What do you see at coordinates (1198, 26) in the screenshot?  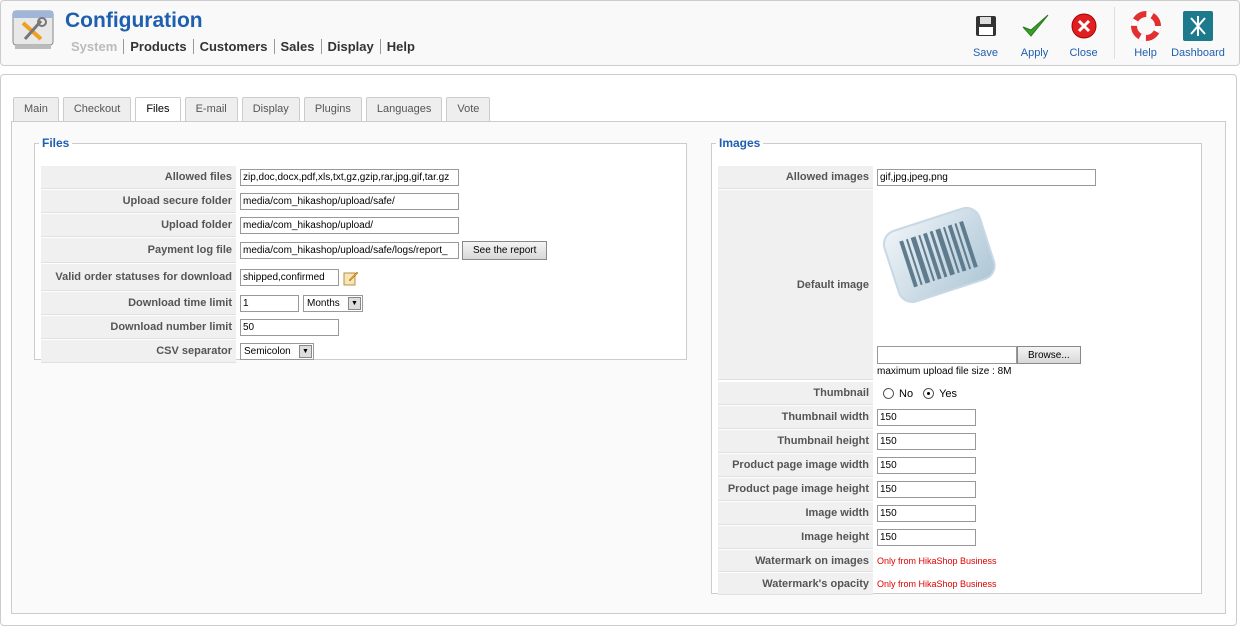 I see `dashboard-logo-icon` at bounding box center [1198, 26].